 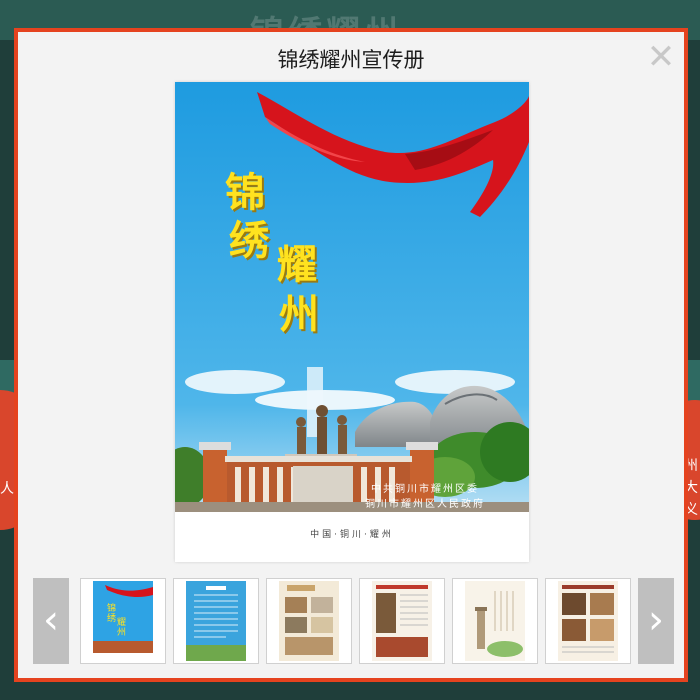 What do you see at coordinates (656, 621) in the screenshot?
I see `chevron-right-icon: ›` at bounding box center [656, 621].